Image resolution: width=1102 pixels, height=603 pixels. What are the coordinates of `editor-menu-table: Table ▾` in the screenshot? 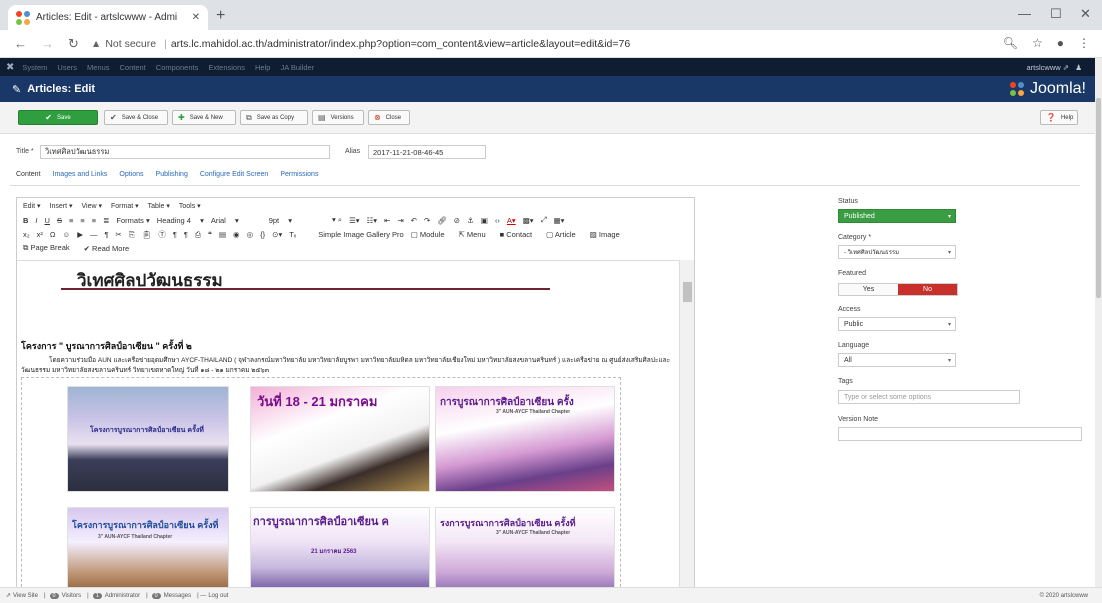 It's located at (159, 206).